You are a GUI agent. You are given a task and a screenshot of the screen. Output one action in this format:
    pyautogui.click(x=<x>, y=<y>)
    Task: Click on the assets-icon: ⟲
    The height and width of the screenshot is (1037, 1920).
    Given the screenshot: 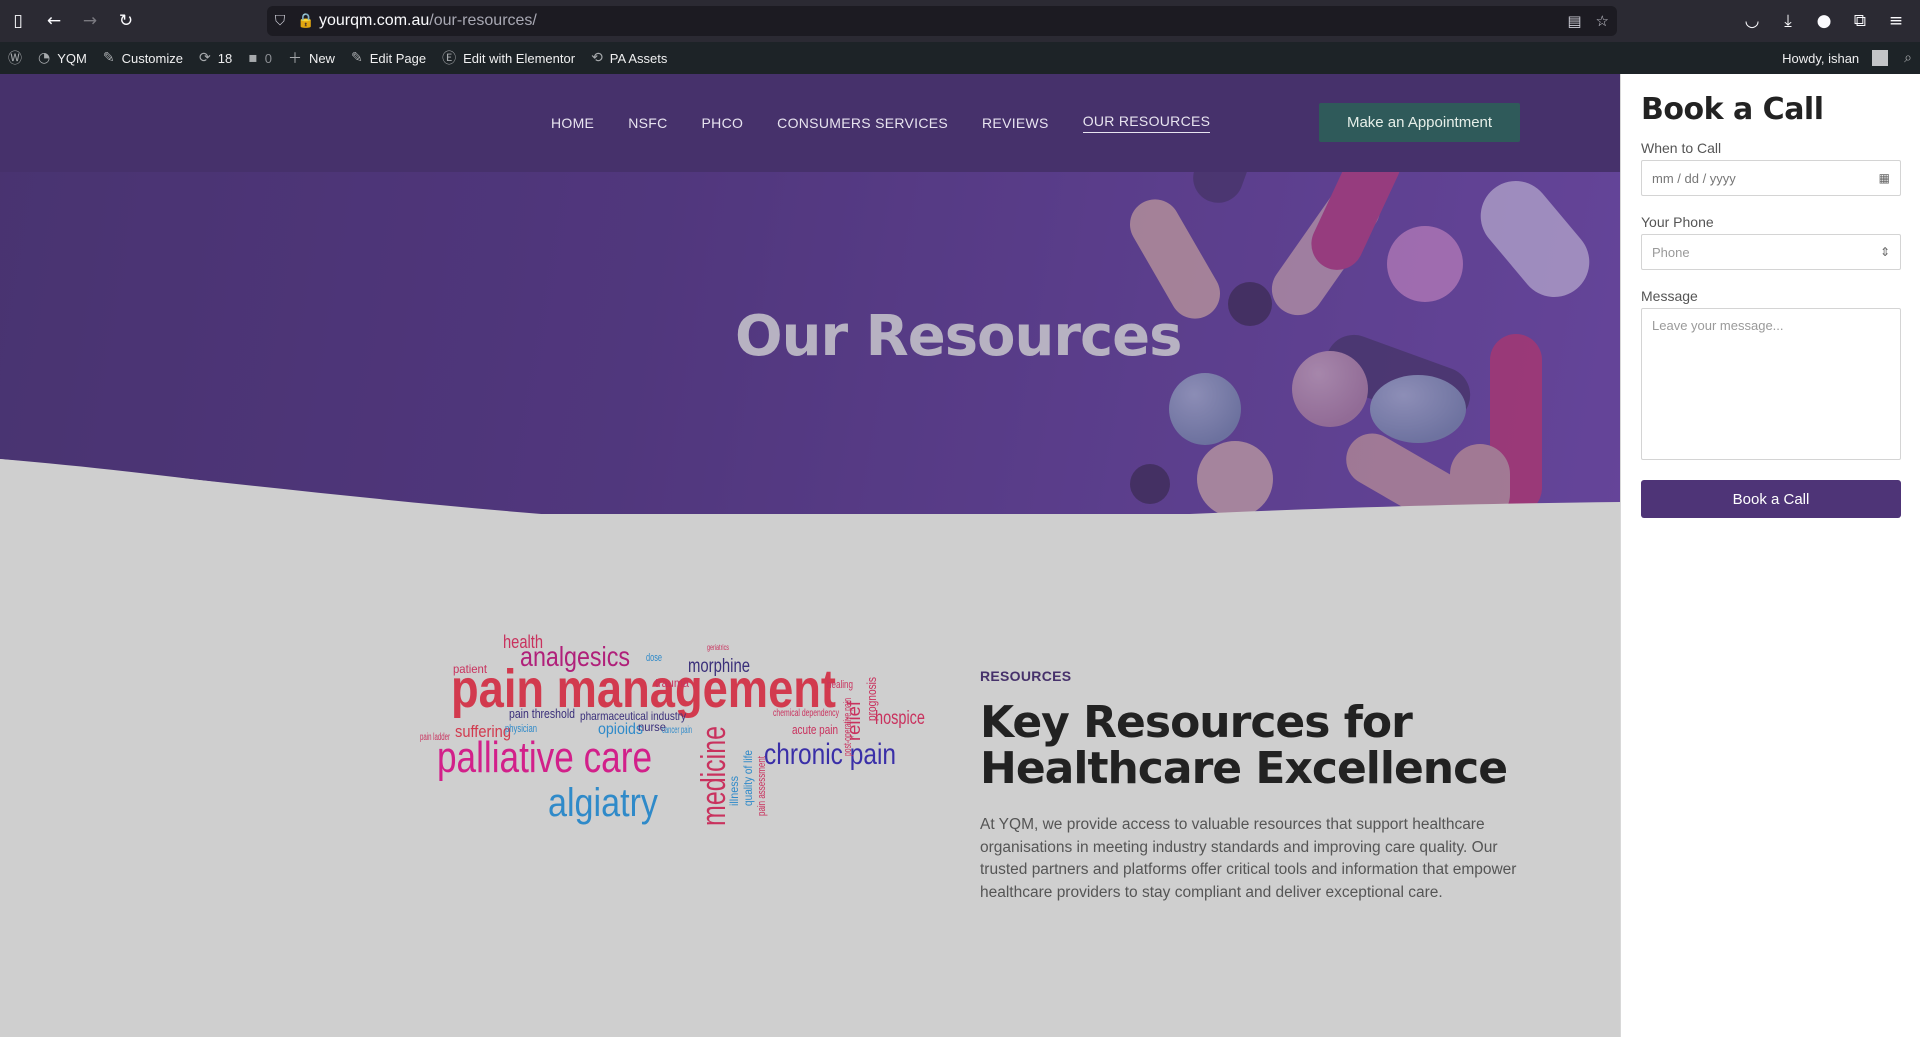 What is the action you would take?
    pyautogui.click(x=597, y=58)
    